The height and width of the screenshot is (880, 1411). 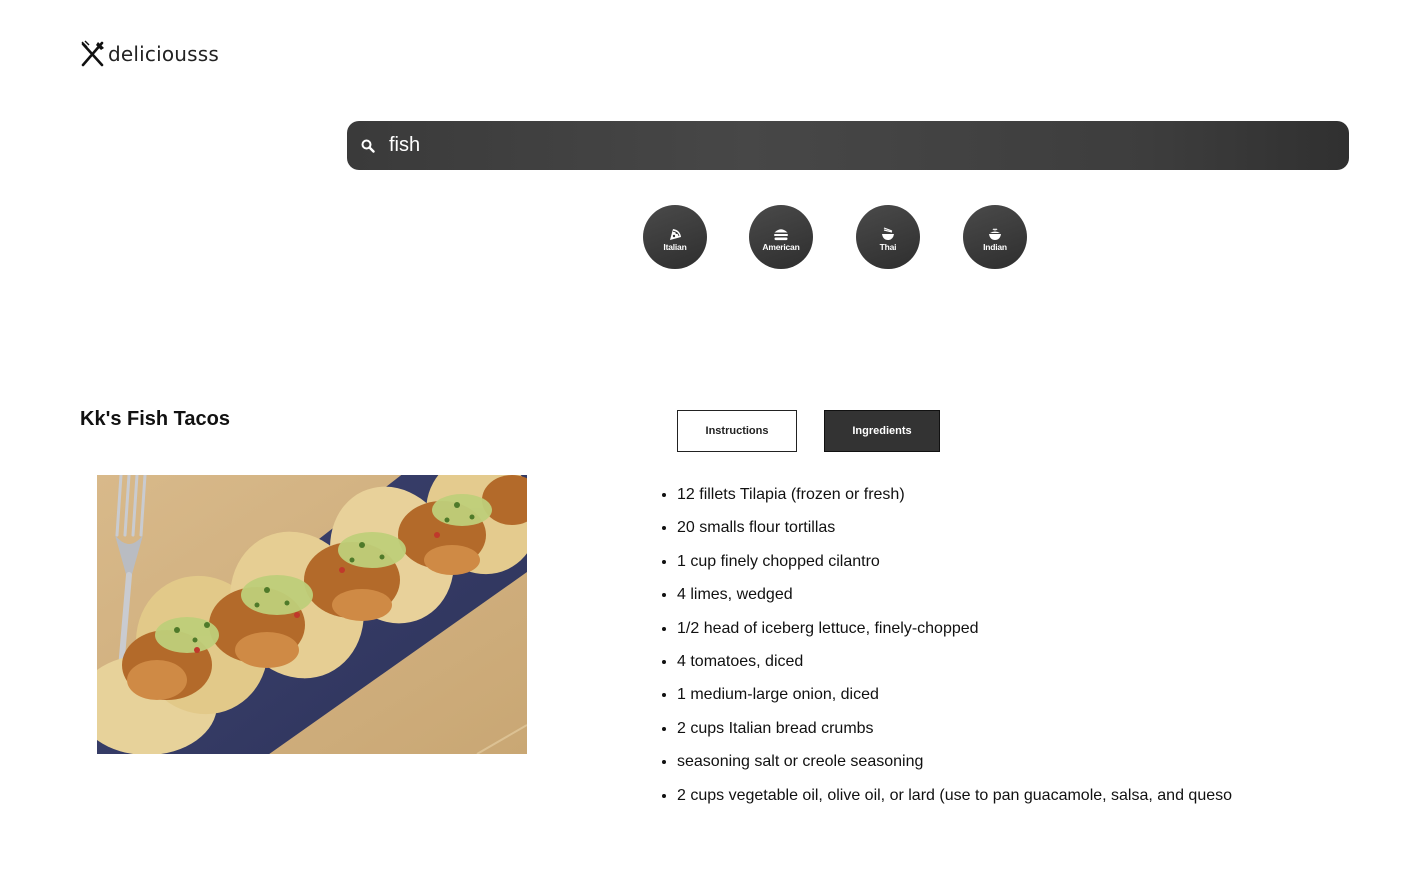 I want to click on category-indian: Indian, so click(x=995, y=237).